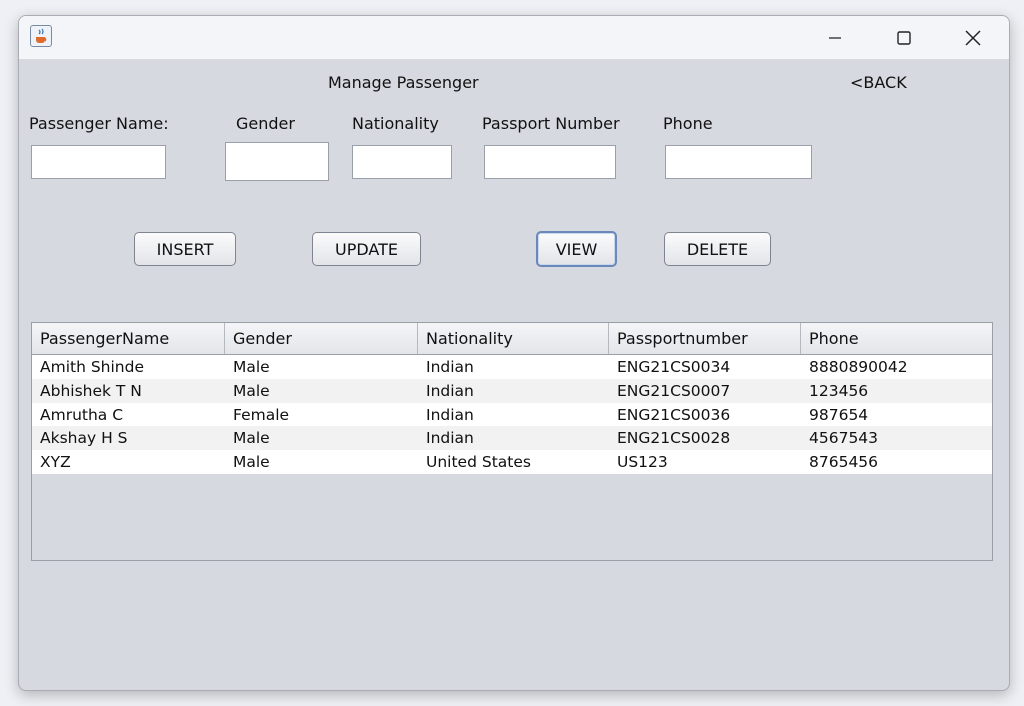 The image size is (1024, 706). I want to click on title-bar, so click(514, 37).